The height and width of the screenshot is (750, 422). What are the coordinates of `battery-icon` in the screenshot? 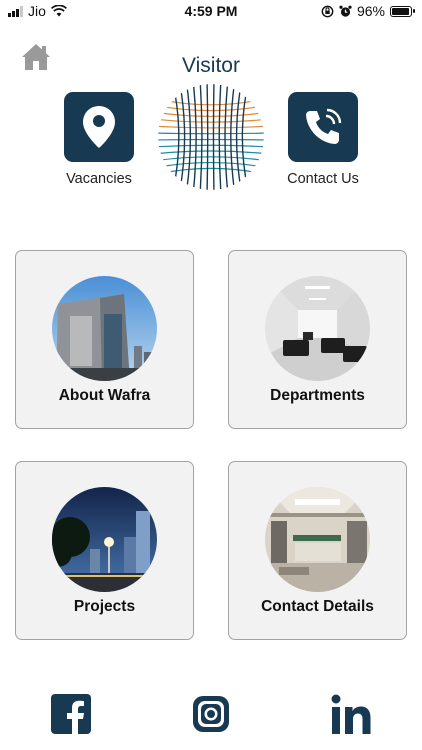 It's located at (402, 11).